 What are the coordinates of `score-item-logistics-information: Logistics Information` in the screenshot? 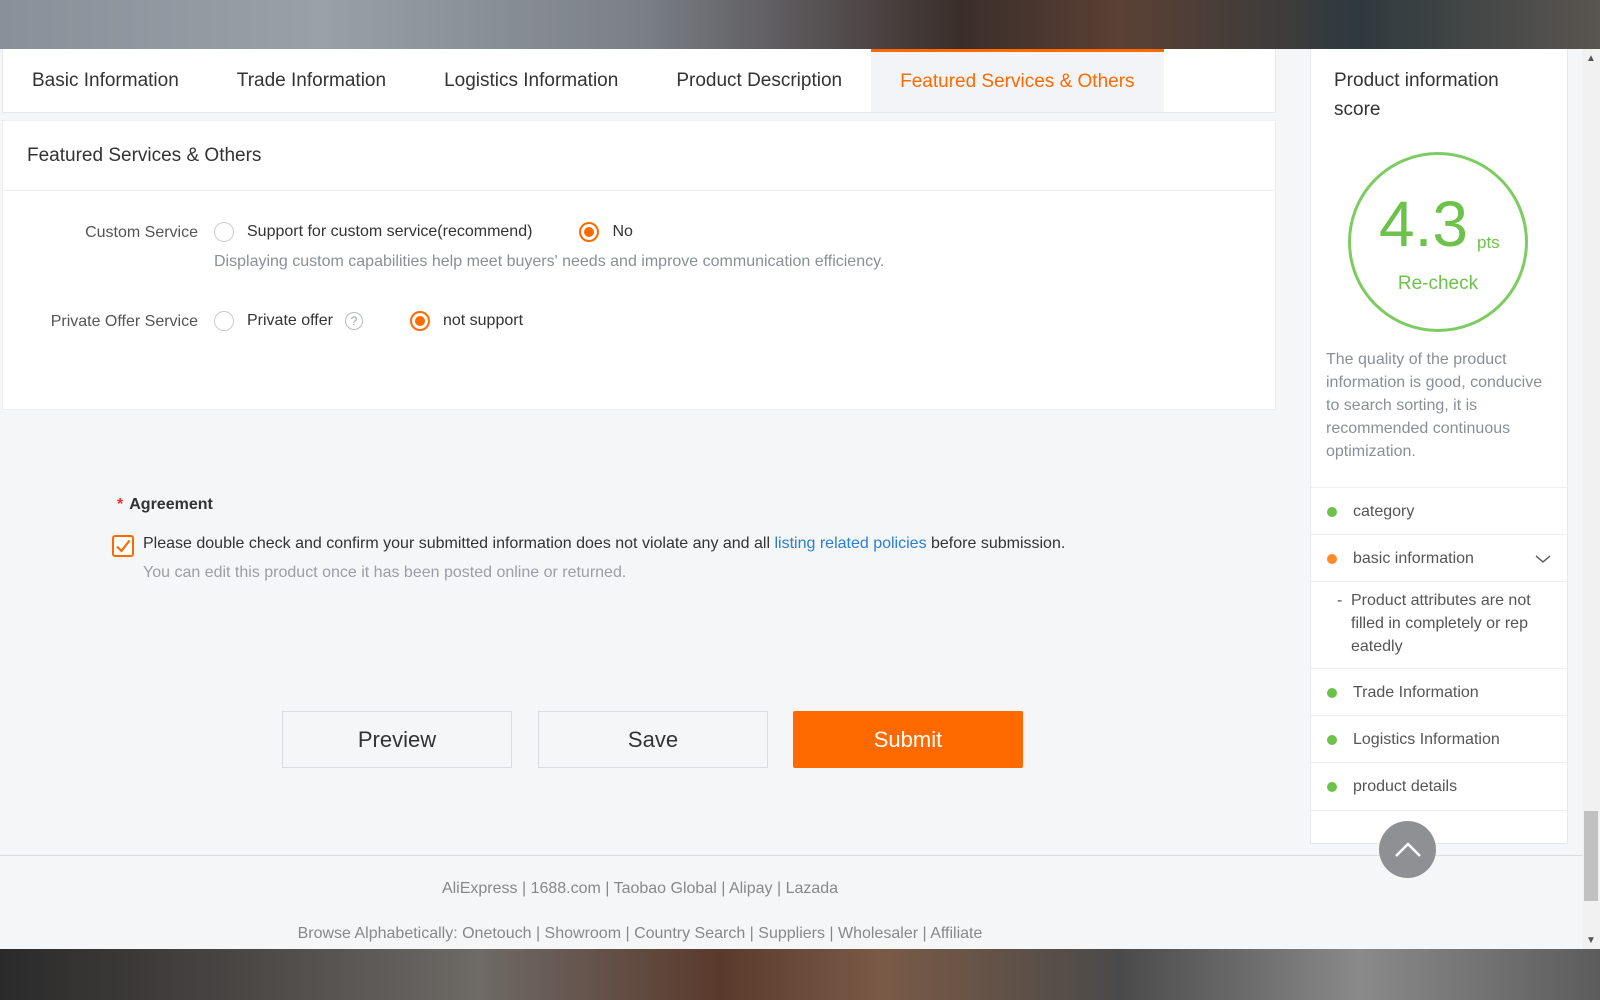 It's located at (1439, 739).